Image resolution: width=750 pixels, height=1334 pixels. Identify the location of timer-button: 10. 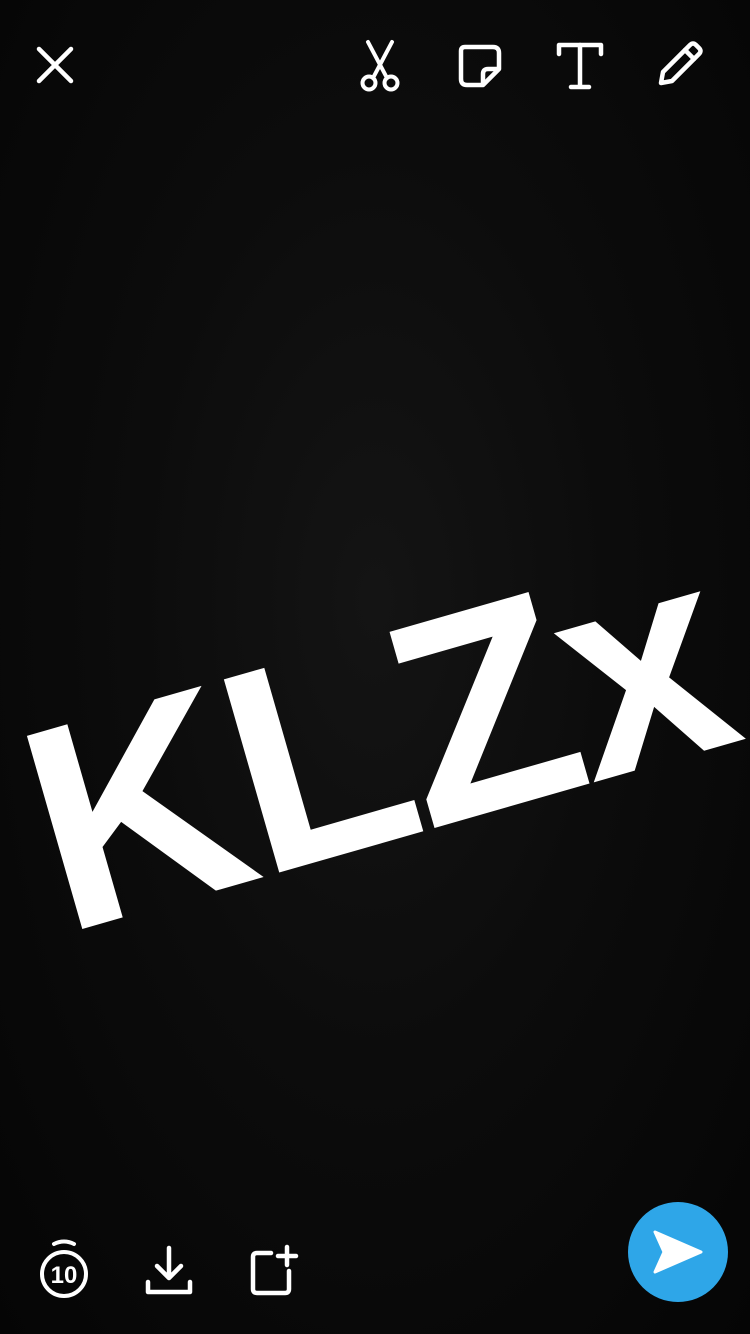
(64, 1269).